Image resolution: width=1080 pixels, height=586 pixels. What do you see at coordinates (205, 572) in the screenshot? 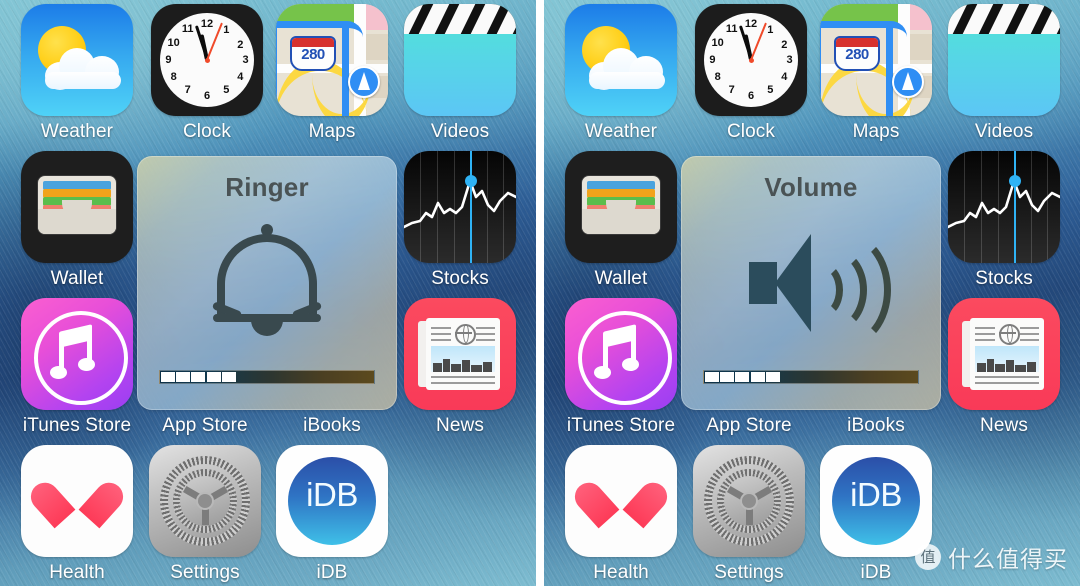
I see `app-label: Settings` at bounding box center [205, 572].